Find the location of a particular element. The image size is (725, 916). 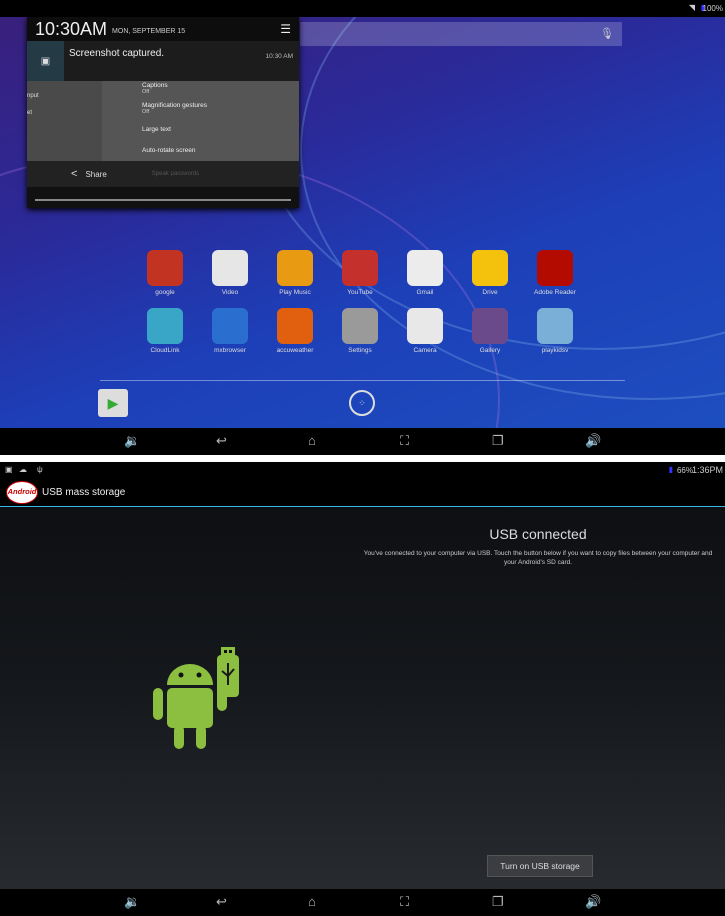

battery-level: 66% is located at coordinates (684, 470).